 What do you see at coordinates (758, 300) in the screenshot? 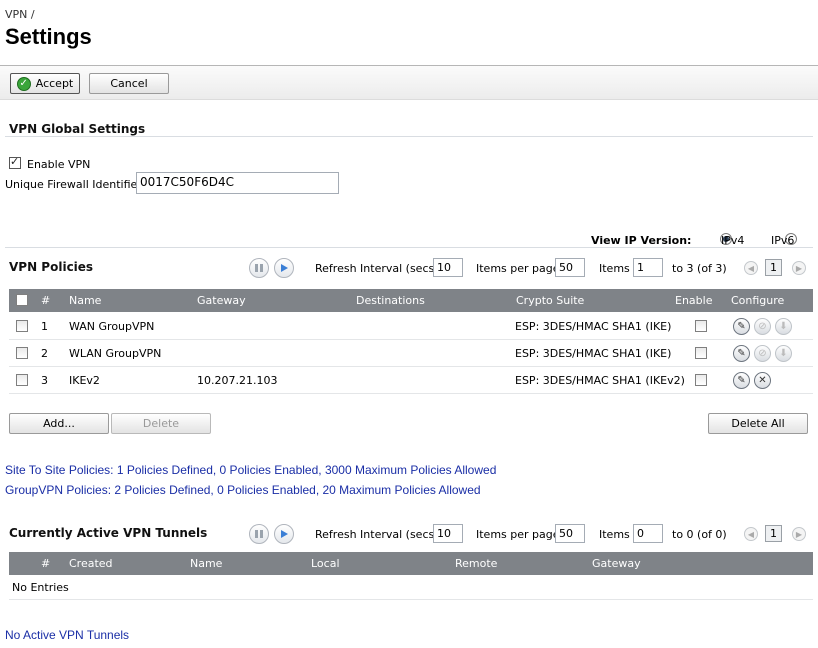
I see `column-header: Configure` at bounding box center [758, 300].